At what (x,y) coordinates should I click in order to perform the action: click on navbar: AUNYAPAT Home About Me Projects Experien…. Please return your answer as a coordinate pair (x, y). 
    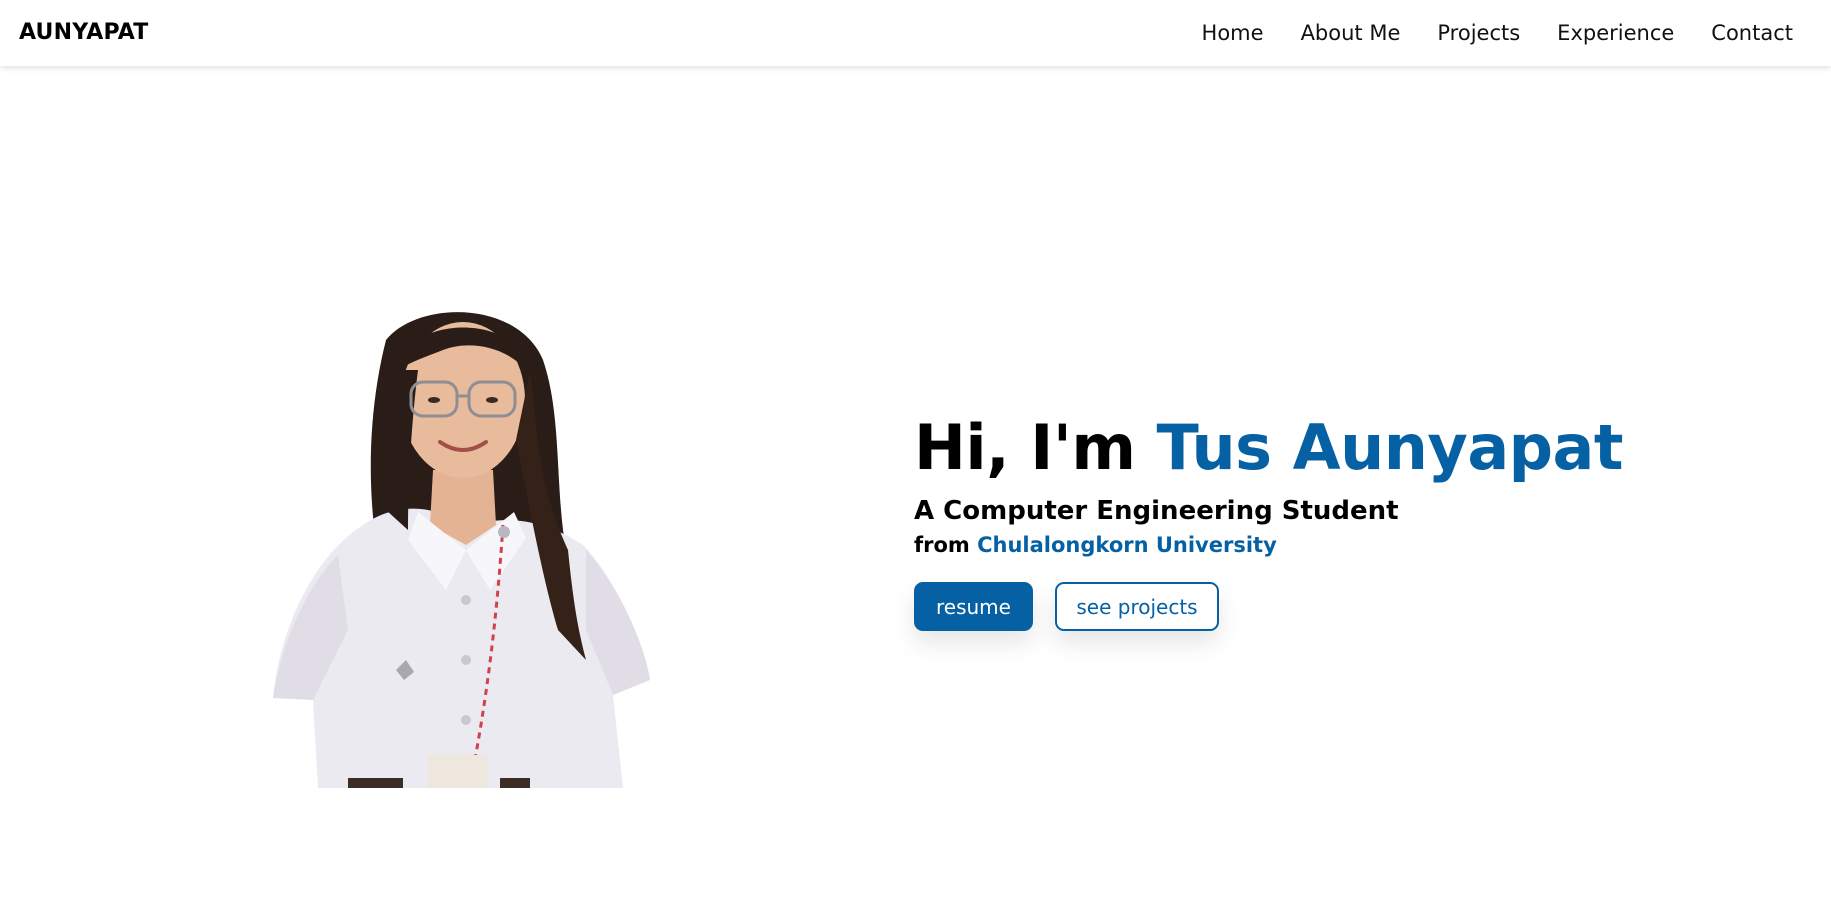
    Looking at the image, I should click on (915, 33).